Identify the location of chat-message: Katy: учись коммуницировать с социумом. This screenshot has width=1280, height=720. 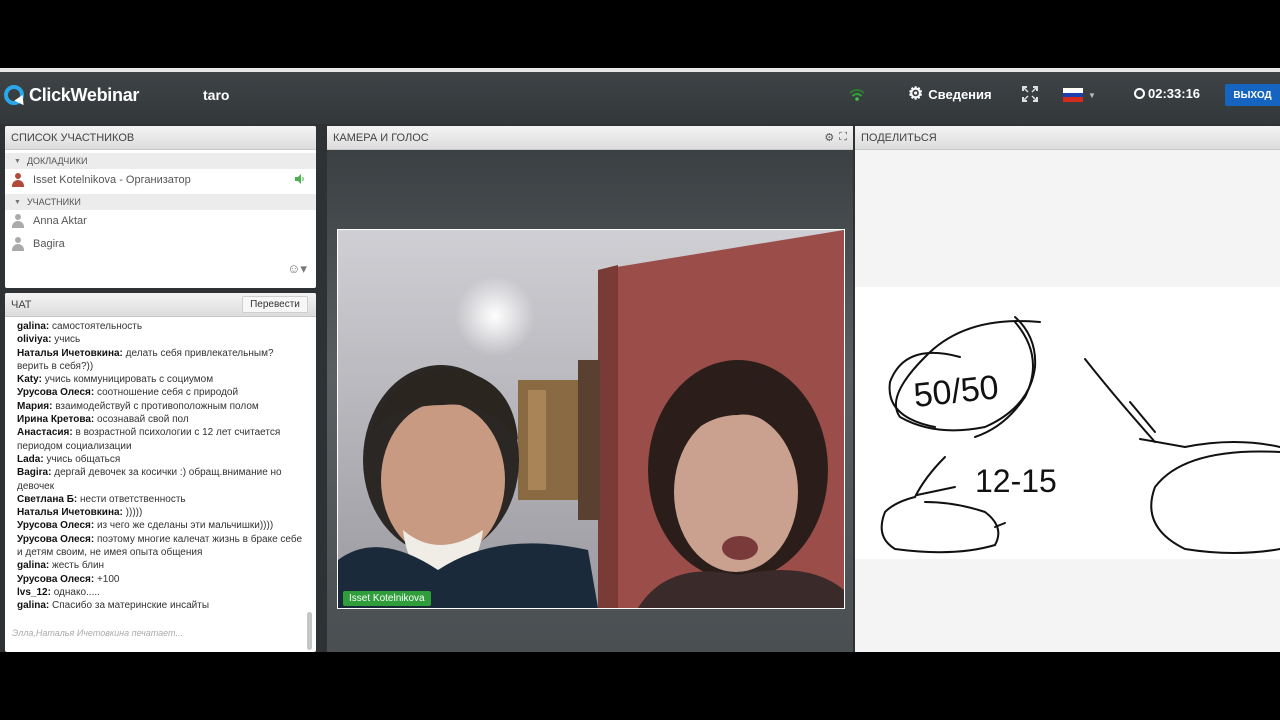
(162, 379).